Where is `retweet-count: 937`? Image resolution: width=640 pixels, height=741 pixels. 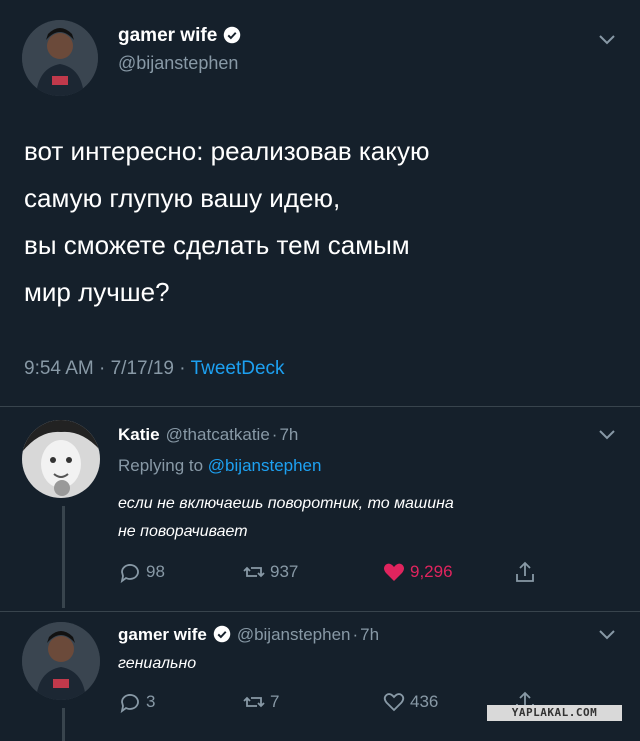 retweet-count: 937 is located at coordinates (284, 571).